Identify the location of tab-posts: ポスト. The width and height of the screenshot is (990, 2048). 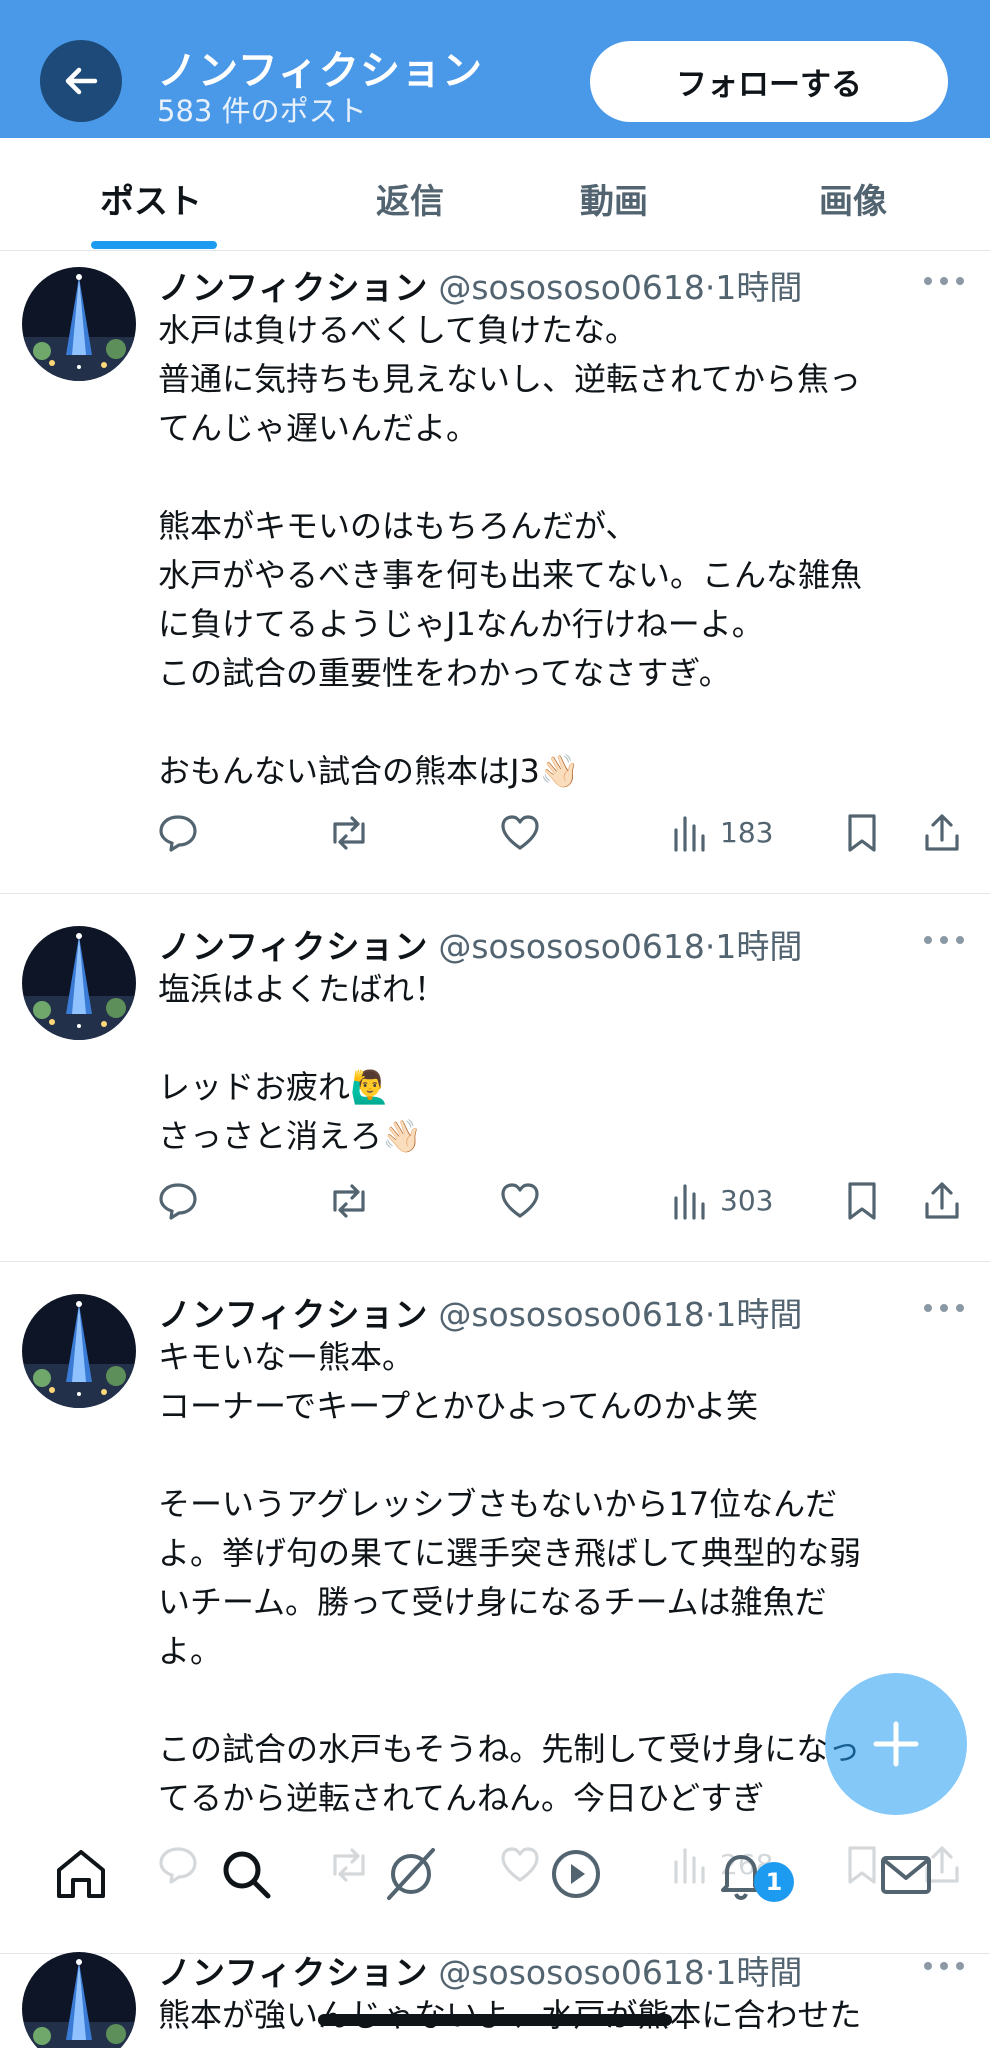
(151, 198).